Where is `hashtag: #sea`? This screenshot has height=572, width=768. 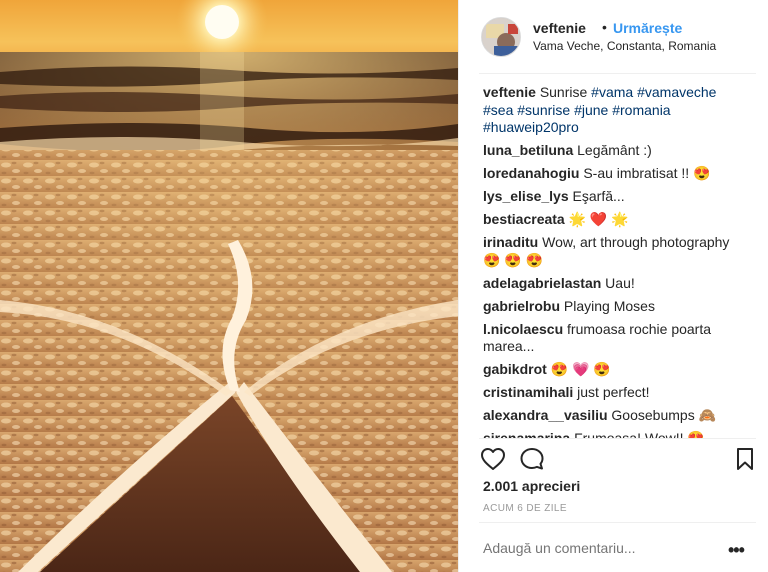 hashtag: #sea is located at coordinates (498, 110).